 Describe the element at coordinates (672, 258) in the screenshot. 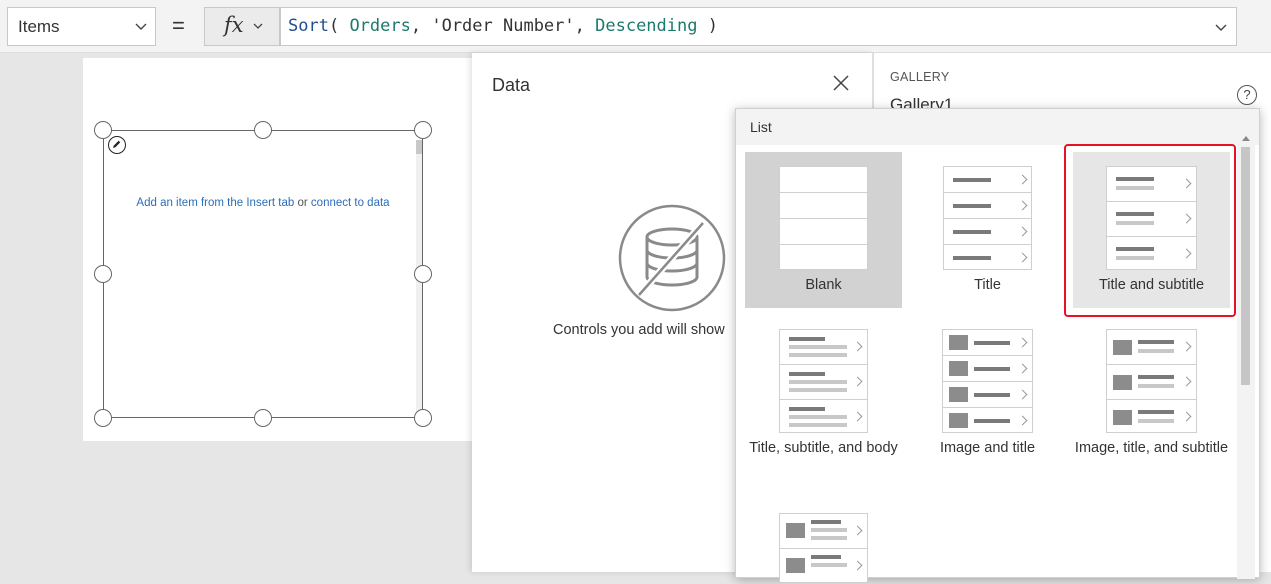

I see `no-data-source-icon` at that location.